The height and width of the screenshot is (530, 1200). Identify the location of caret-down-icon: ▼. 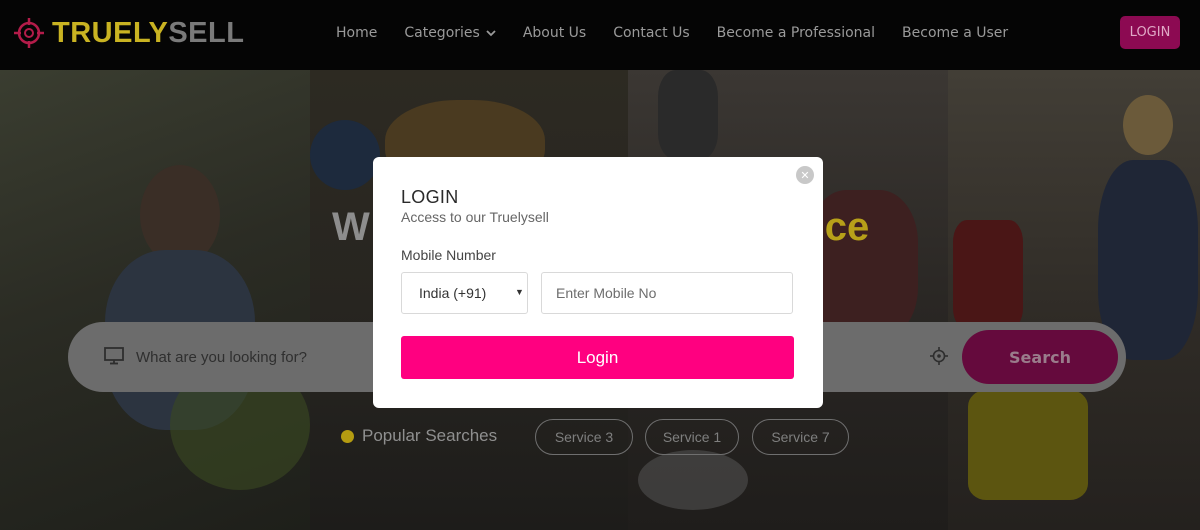
(519, 292).